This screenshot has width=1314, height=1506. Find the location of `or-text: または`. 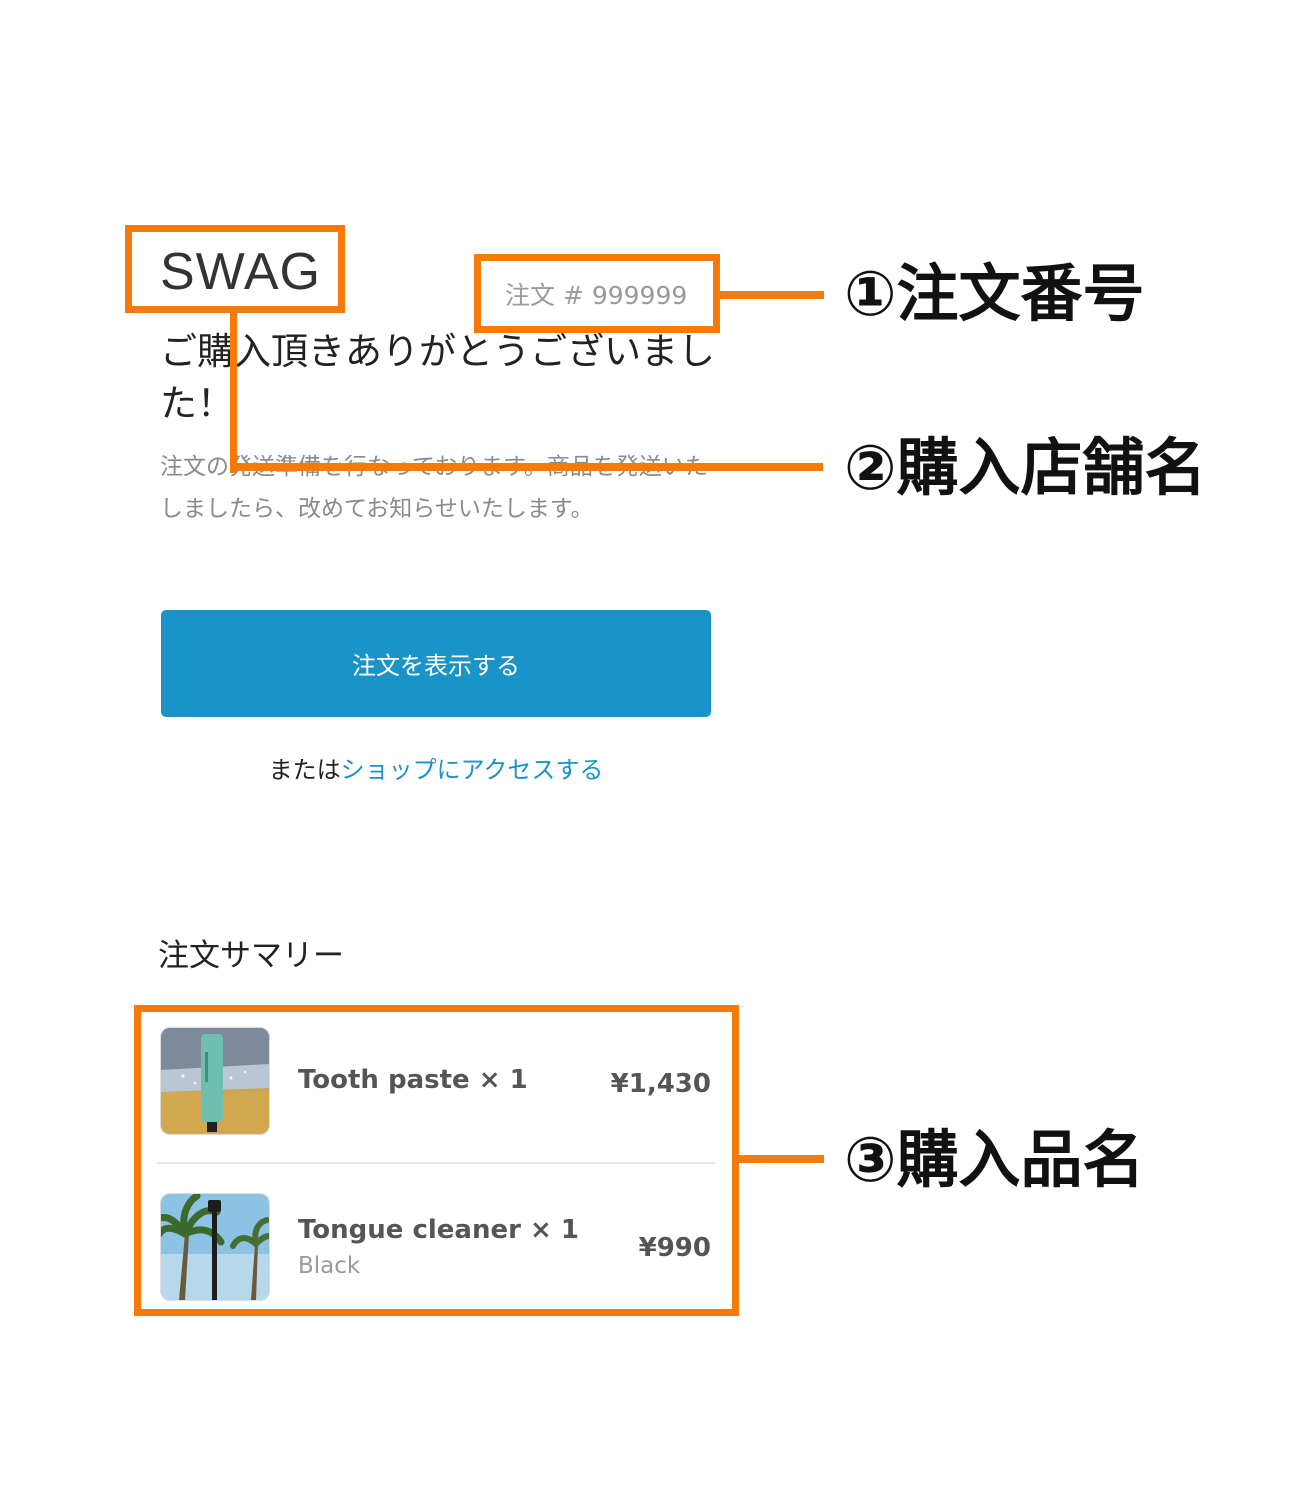

or-text: または is located at coordinates (304, 770).